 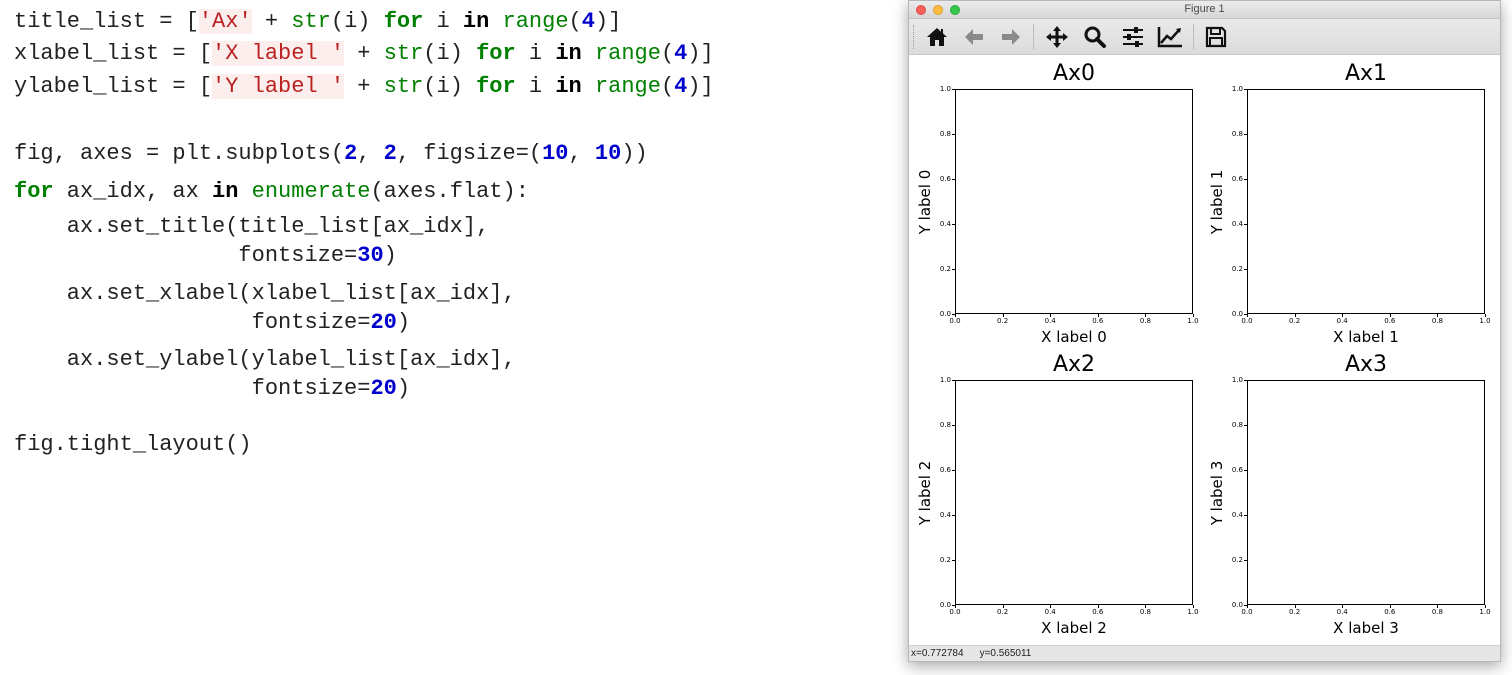 I want to click on edit-axes-icon, so click(x=1170, y=37).